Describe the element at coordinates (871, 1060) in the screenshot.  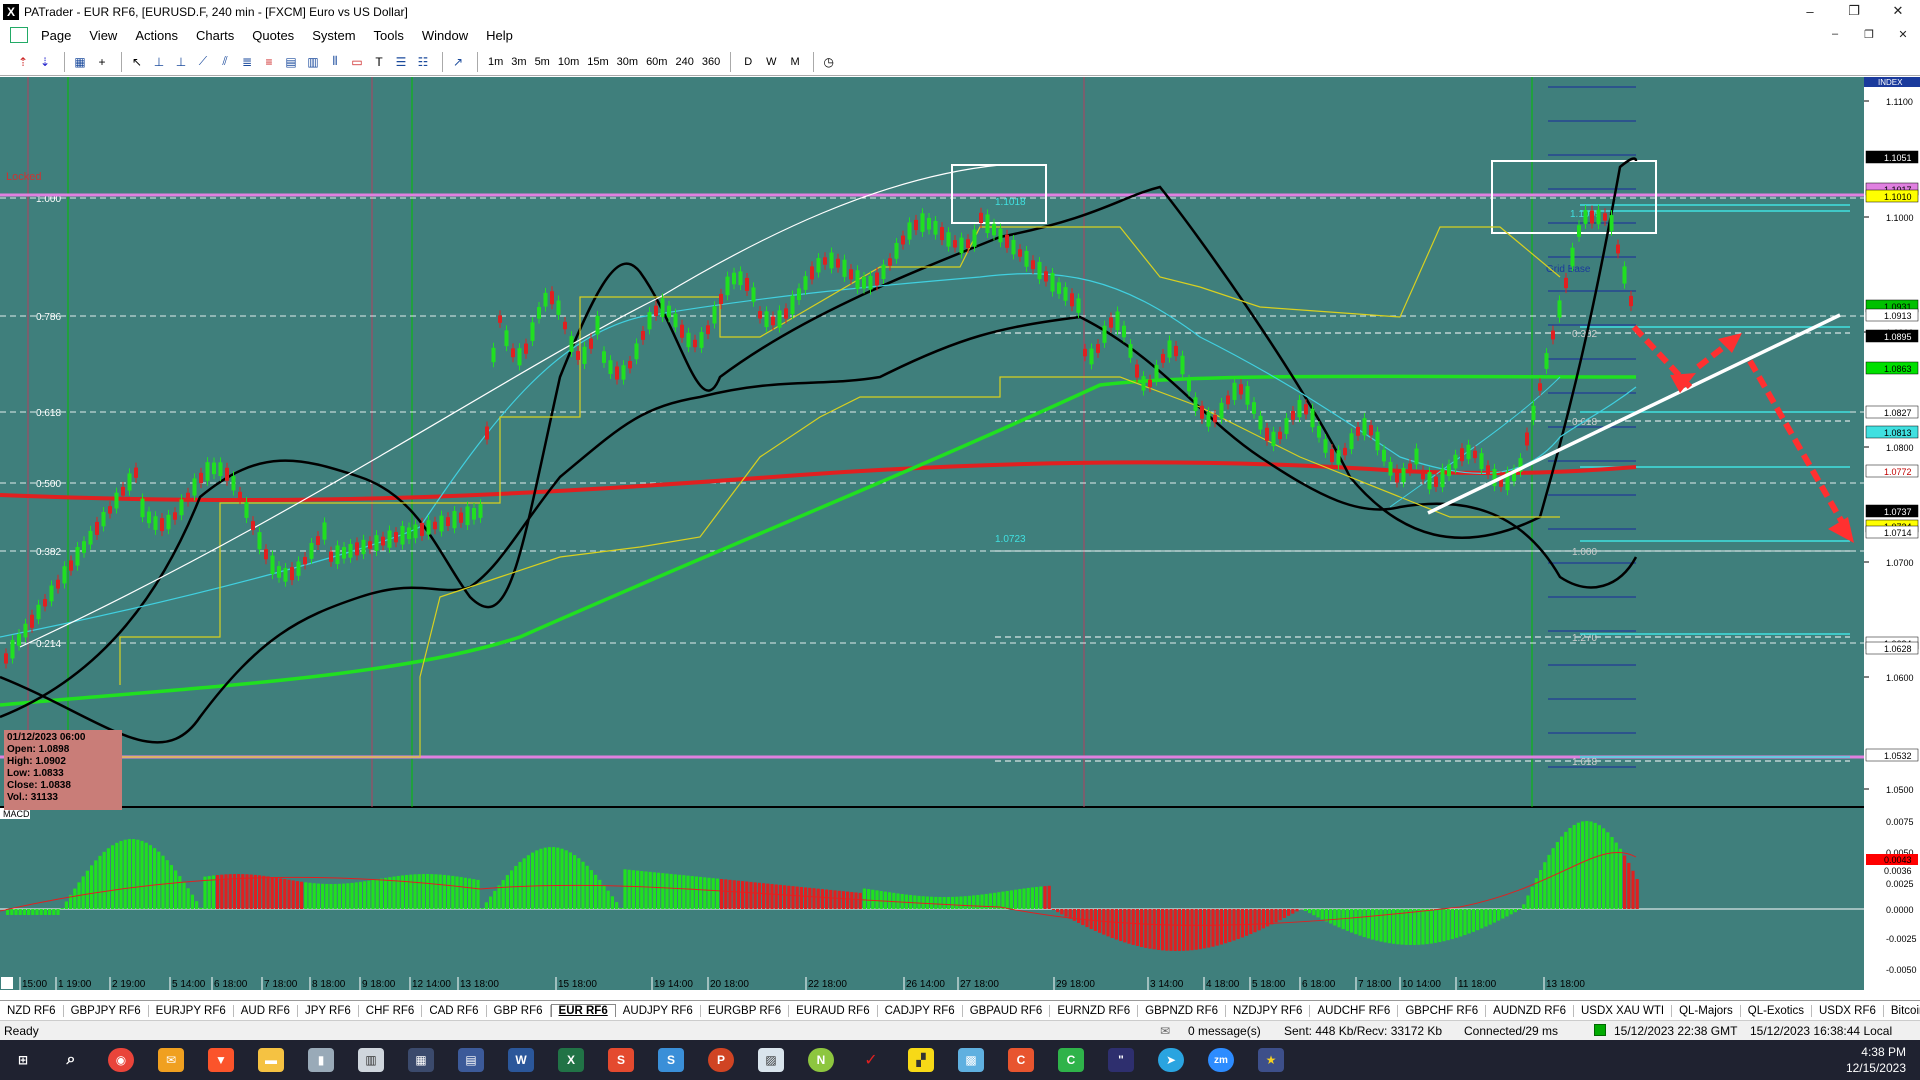
I see `swoosh-app-icon: ✓` at that location.